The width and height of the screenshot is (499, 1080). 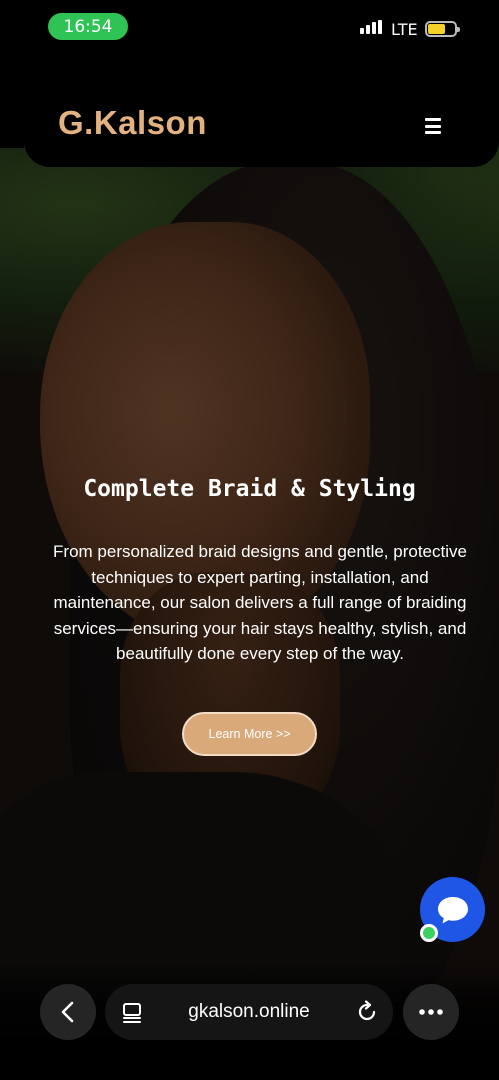 I want to click on more-options-button, so click(x=431, y=1012).